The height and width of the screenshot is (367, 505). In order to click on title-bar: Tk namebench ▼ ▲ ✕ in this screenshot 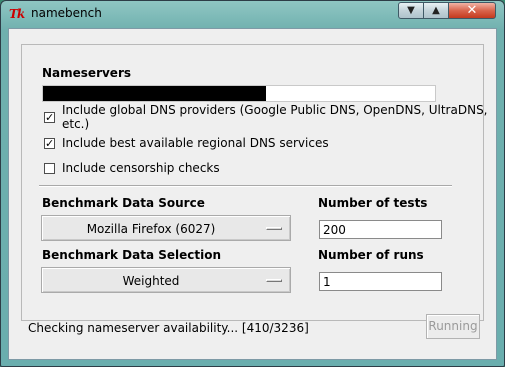, I will do `click(252, 14)`.